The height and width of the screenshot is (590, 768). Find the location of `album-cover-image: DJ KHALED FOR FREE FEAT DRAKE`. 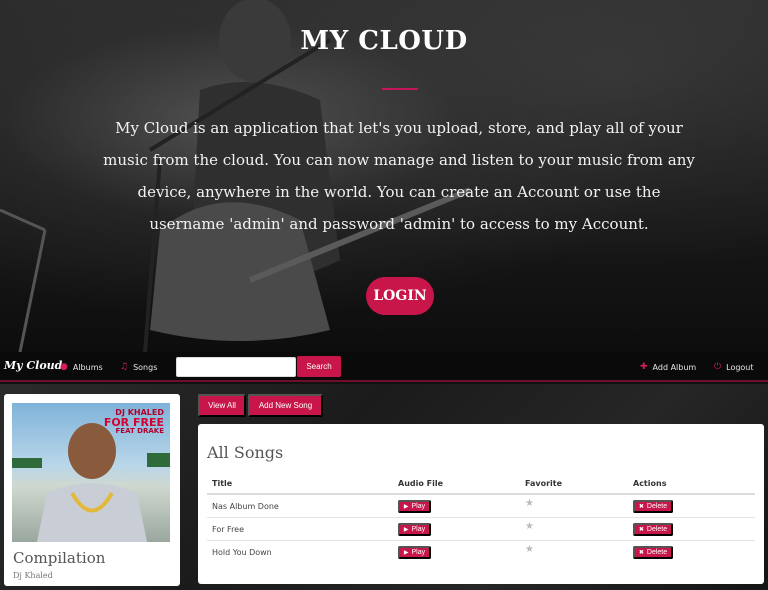

album-cover-image: DJ KHALED FOR FREE FEAT DRAKE is located at coordinates (91, 472).